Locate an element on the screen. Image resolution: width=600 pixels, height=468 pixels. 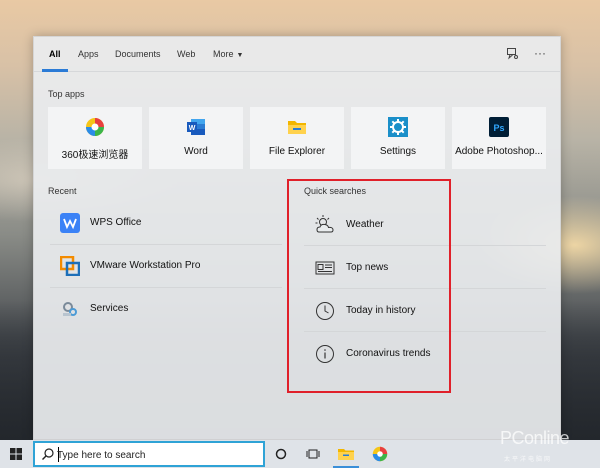
watermark-logo: PConline is located at coordinates (535, 438).